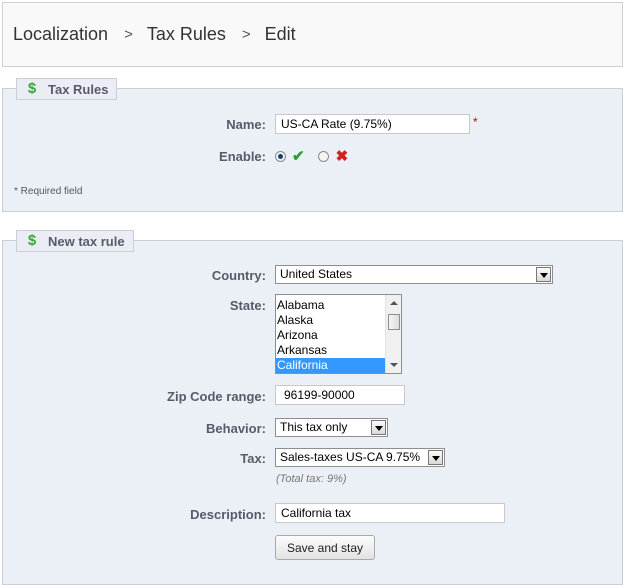 This screenshot has width=623, height=587. What do you see at coordinates (342, 156) in the screenshot?
I see `cross-icon: ✖` at bounding box center [342, 156].